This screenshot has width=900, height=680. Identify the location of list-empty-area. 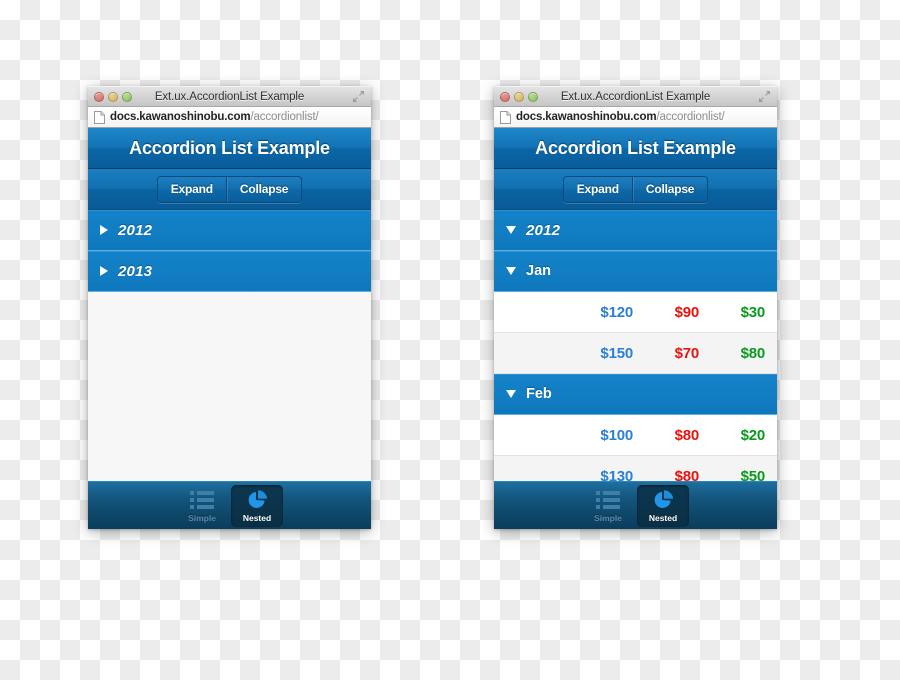
(229, 386).